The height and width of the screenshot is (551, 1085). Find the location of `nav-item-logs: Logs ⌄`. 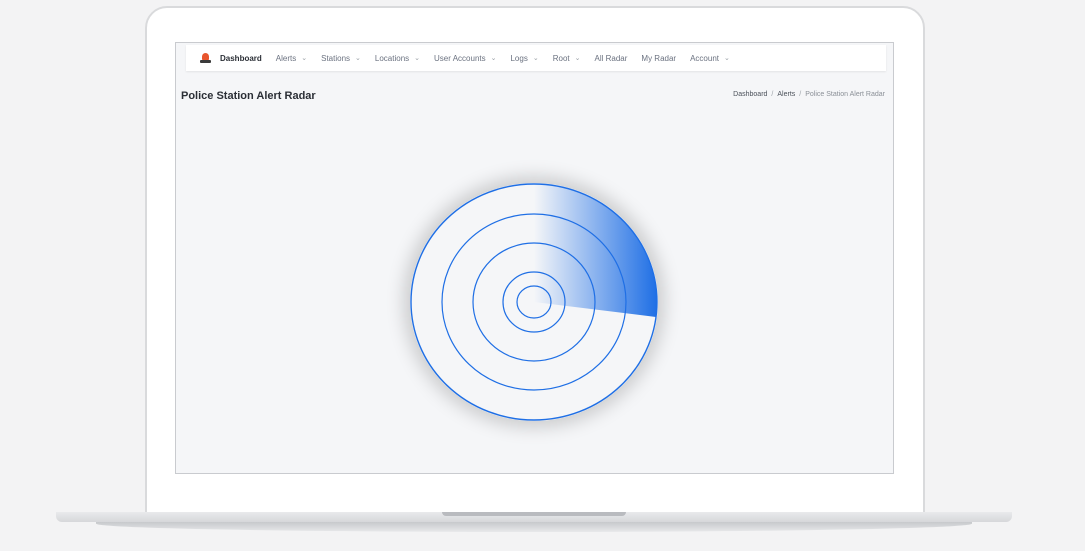

nav-item-logs: Logs ⌄ is located at coordinates (524, 58).